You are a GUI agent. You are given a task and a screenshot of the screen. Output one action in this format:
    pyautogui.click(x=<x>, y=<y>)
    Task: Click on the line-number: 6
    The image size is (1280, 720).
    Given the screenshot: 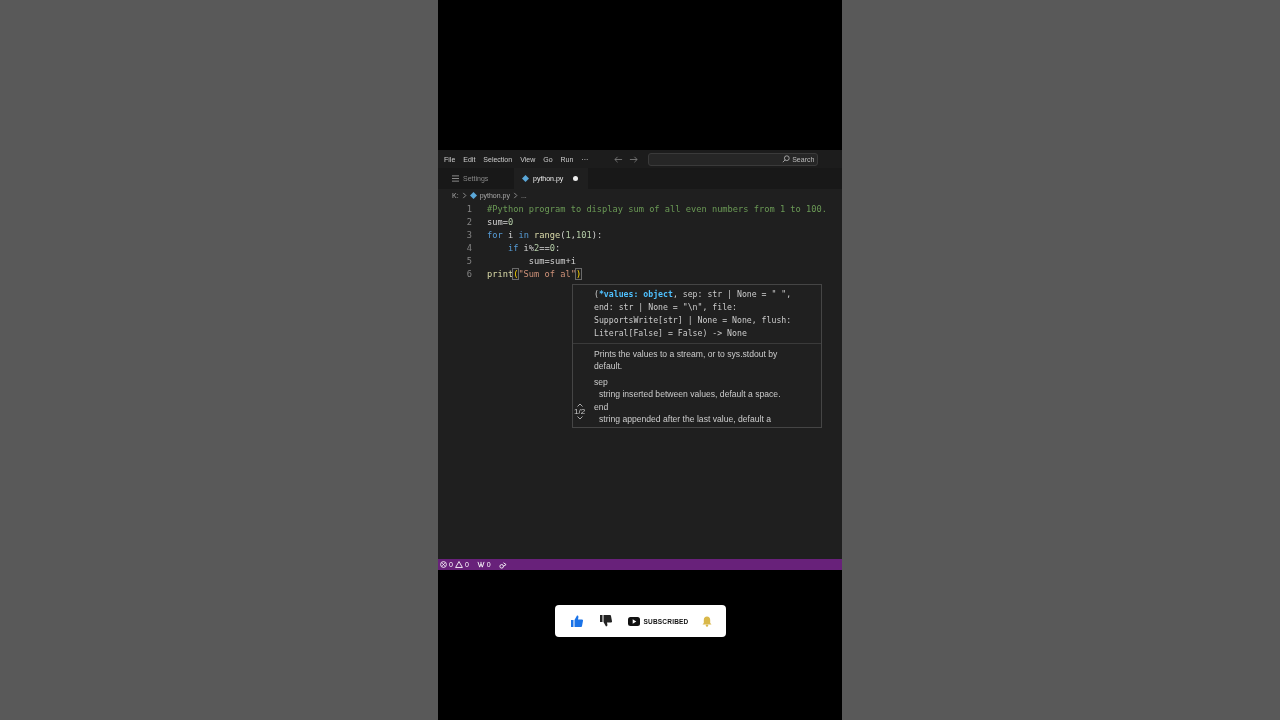 What is the action you would take?
    pyautogui.click(x=469, y=274)
    